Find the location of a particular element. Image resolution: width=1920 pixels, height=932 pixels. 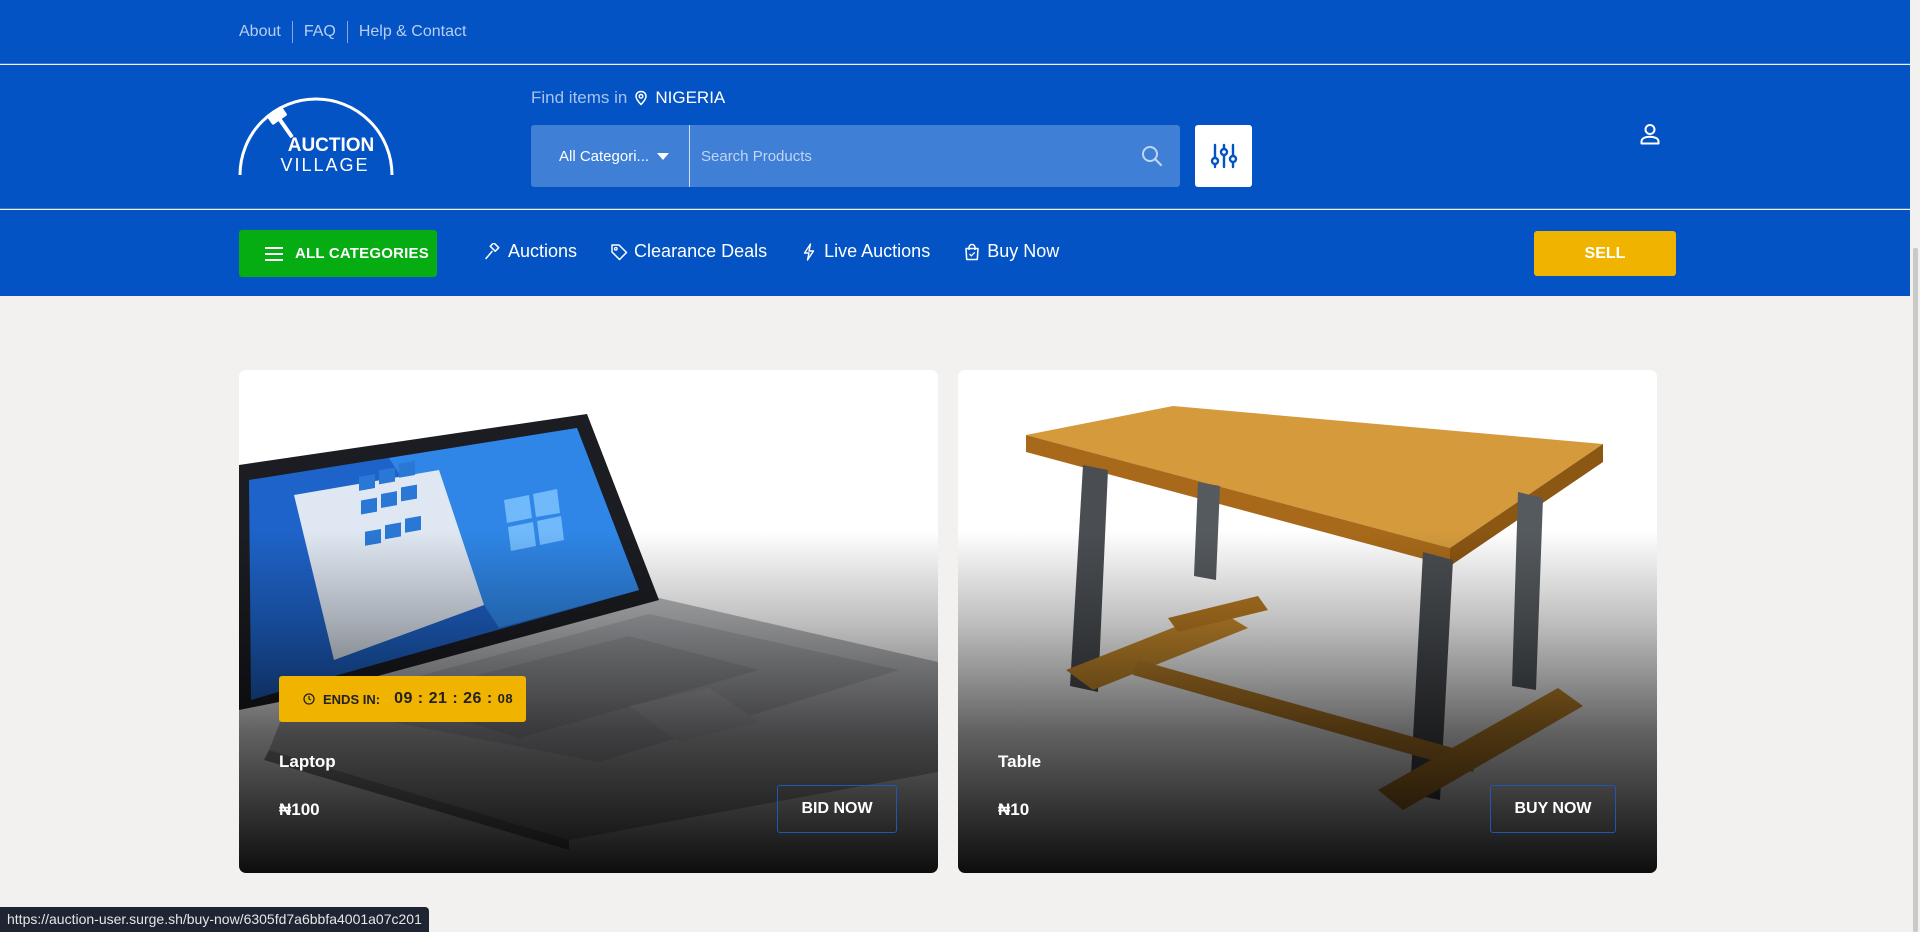

countdown-timer: 09 : 21 : 26 : 08 is located at coordinates (453, 699).